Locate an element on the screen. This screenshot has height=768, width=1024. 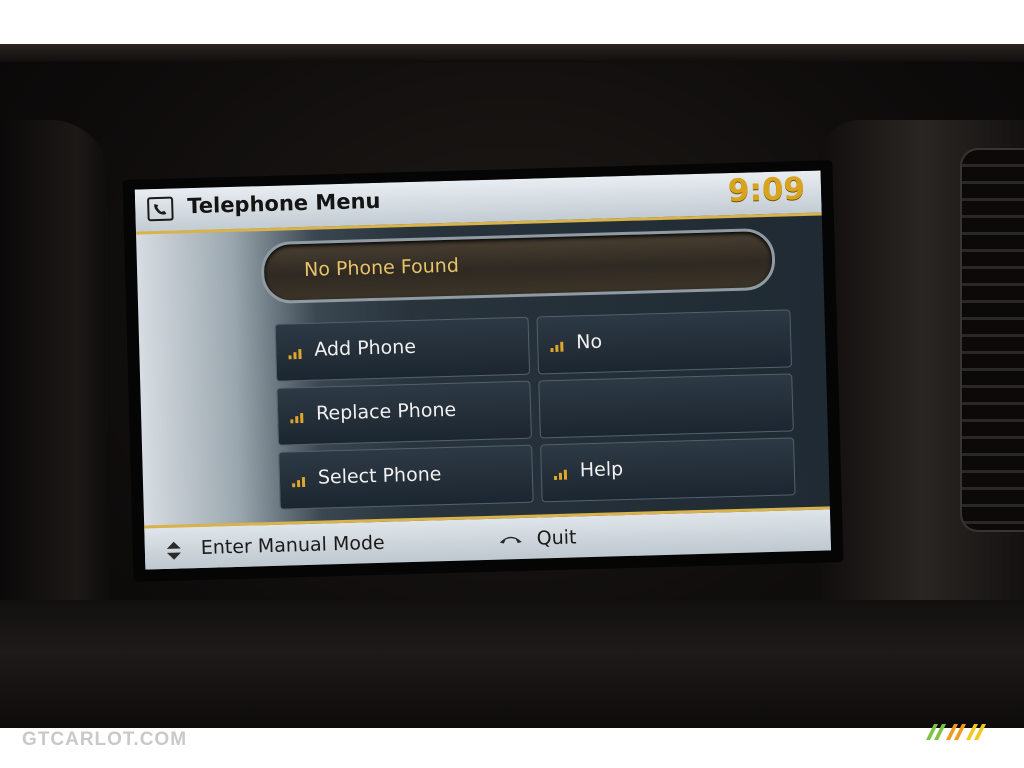
select-phone-button: Select Phone is located at coordinates (406, 477).